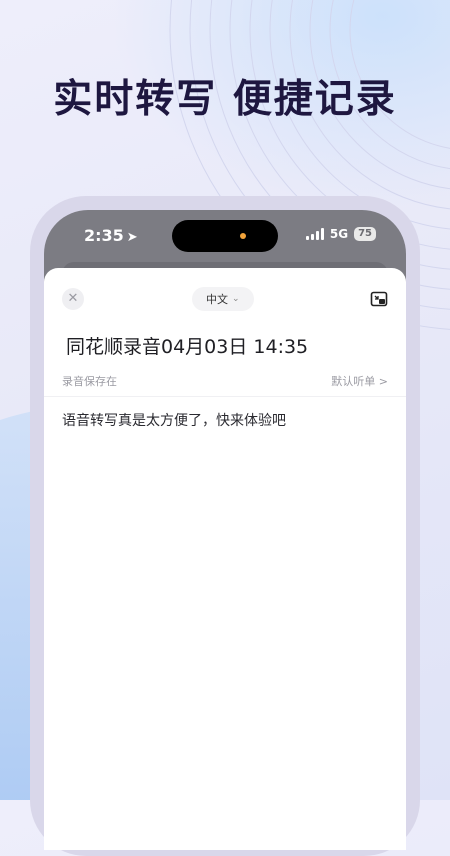  What do you see at coordinates (217, 299) in the screenshot?
I see `language-label: 中文` at bounding box center [217, 299].